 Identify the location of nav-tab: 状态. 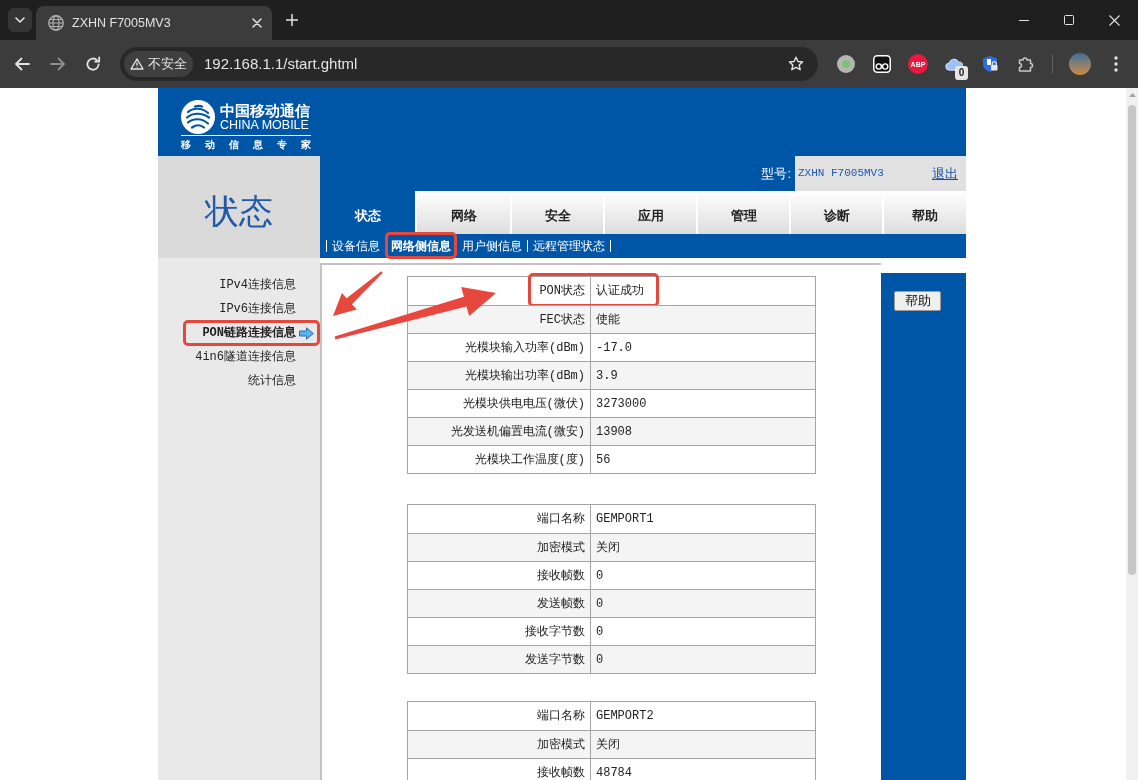
(367, 212).